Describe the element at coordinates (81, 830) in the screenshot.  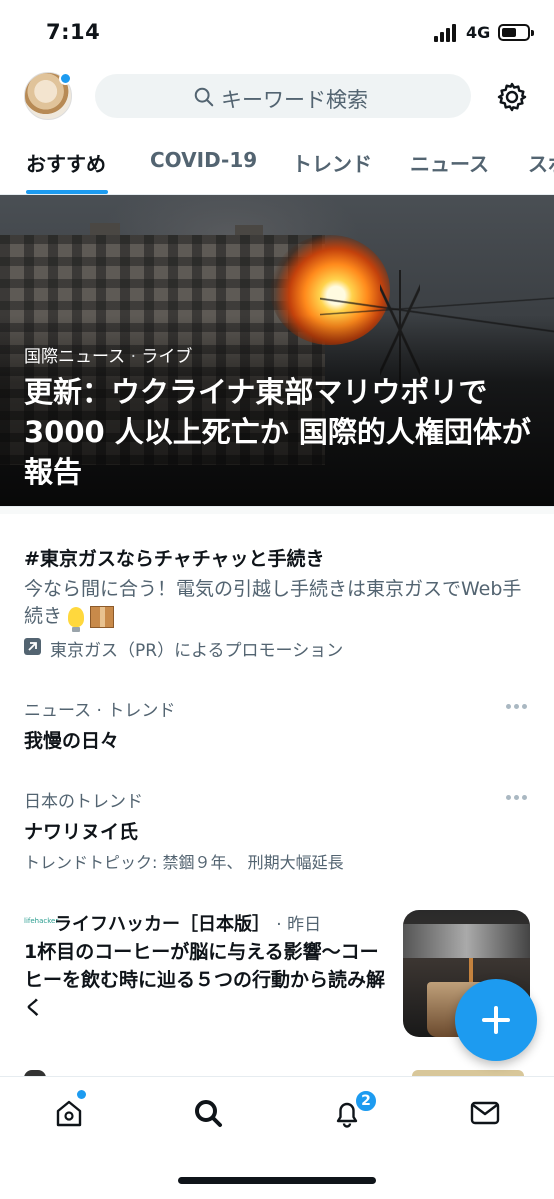
I see `trend-title: ナワリヌイ氏` at that location.